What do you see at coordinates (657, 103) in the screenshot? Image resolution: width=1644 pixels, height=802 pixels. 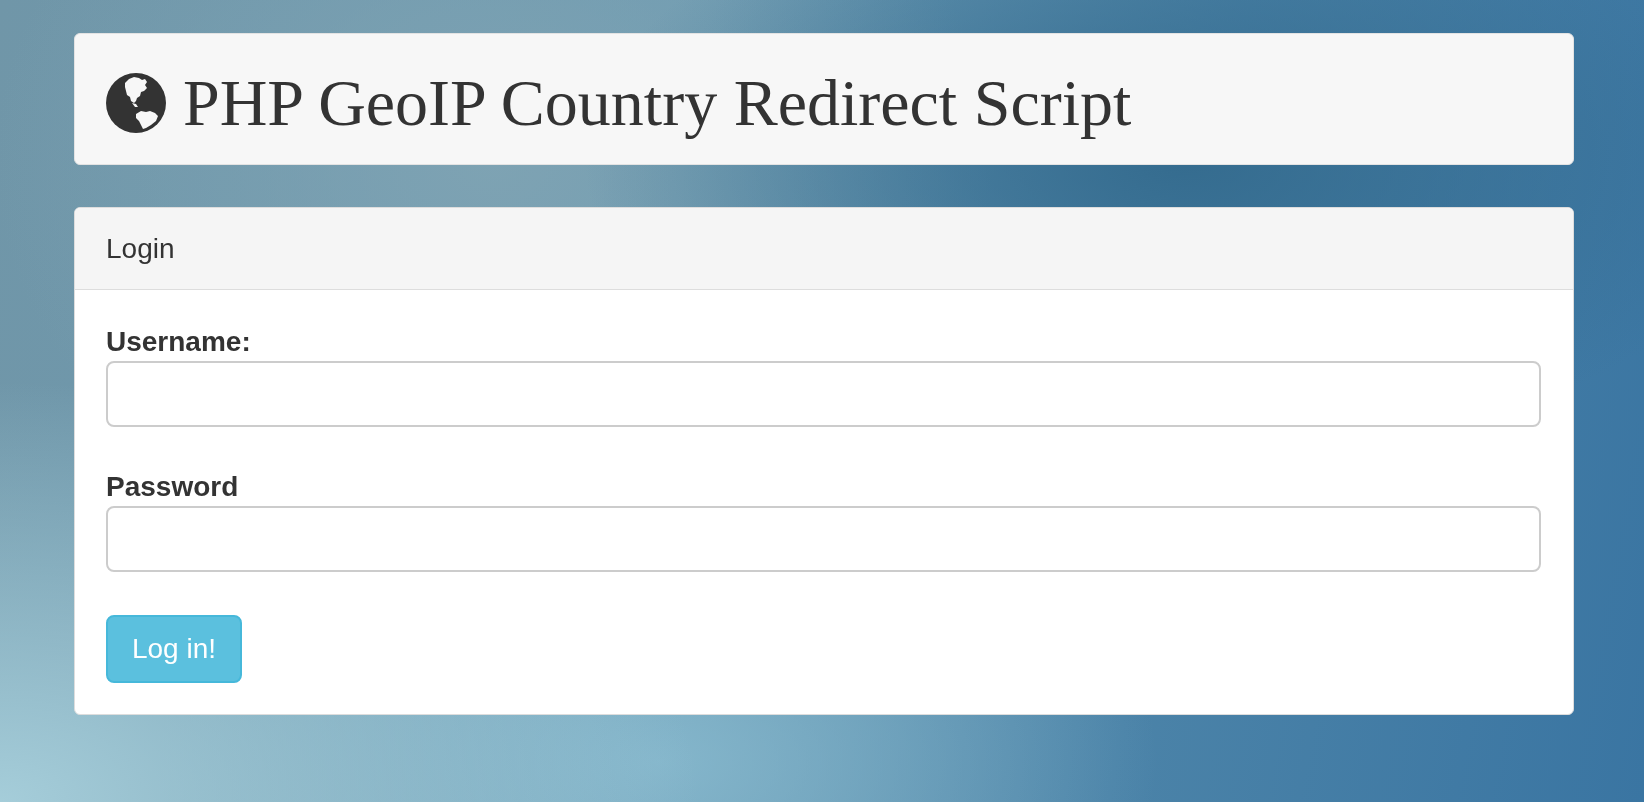 I see `page-title: PHP GeoIP Country Redirect Script` at bounding box center [657, 103].